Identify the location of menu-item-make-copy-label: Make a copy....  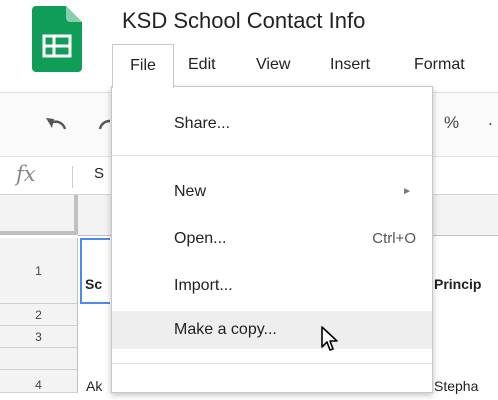
(225, 329).